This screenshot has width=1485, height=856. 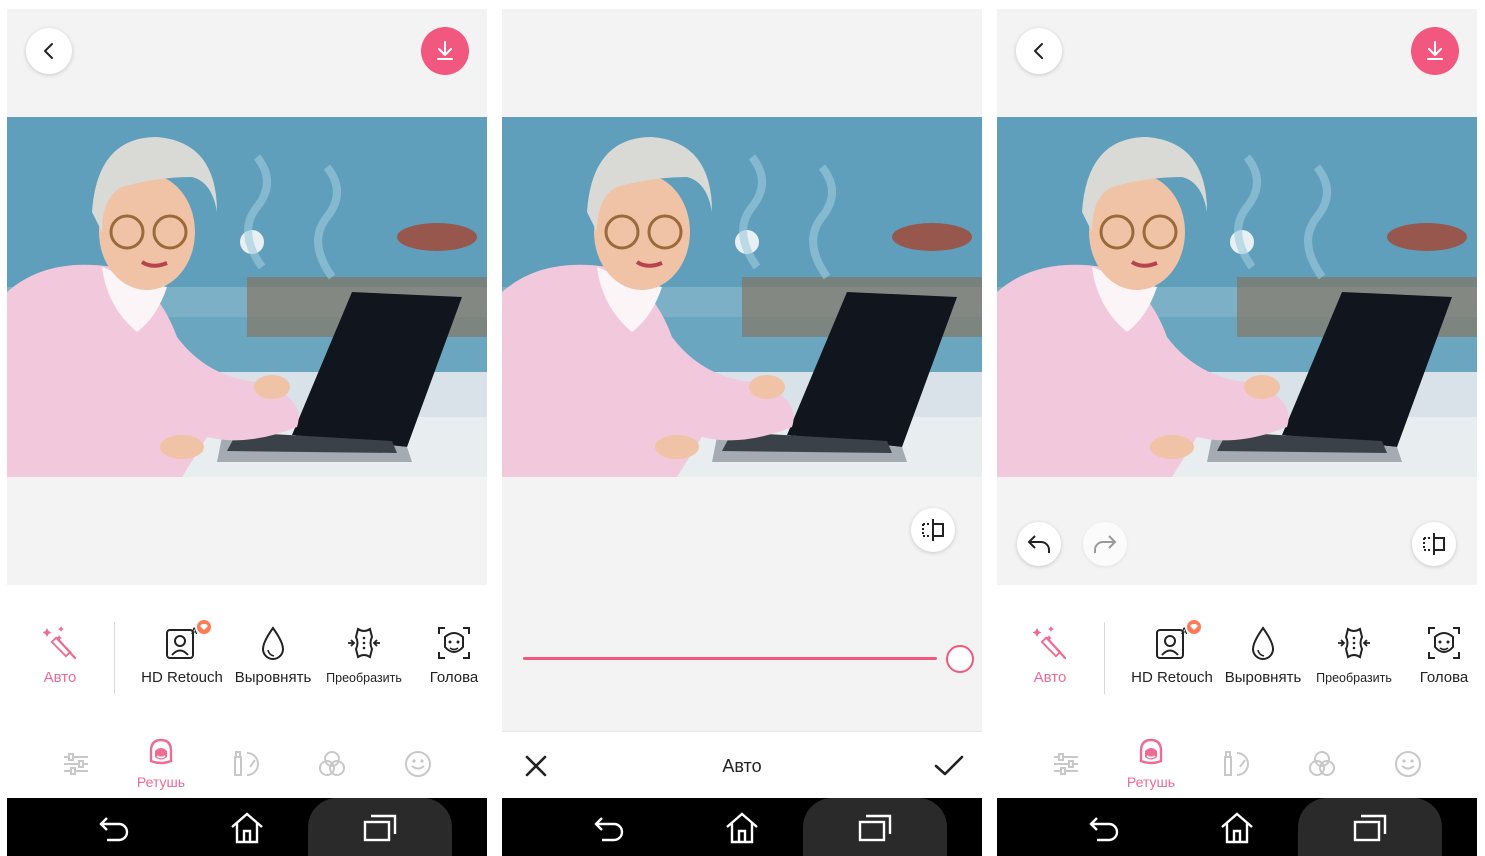 I want to click on magic-wand-icon, so click(x=59, y=643).